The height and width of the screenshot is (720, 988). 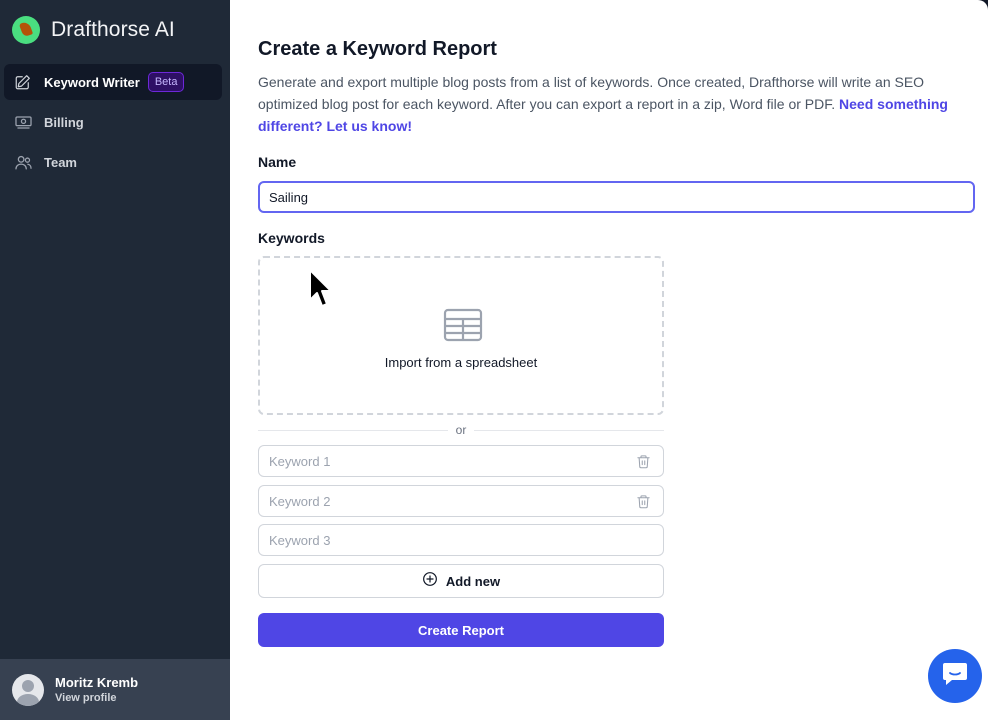 I want to click on sidebar-item-keyword-writer: Keyword Writer Beta, so click(x=113, y=82).